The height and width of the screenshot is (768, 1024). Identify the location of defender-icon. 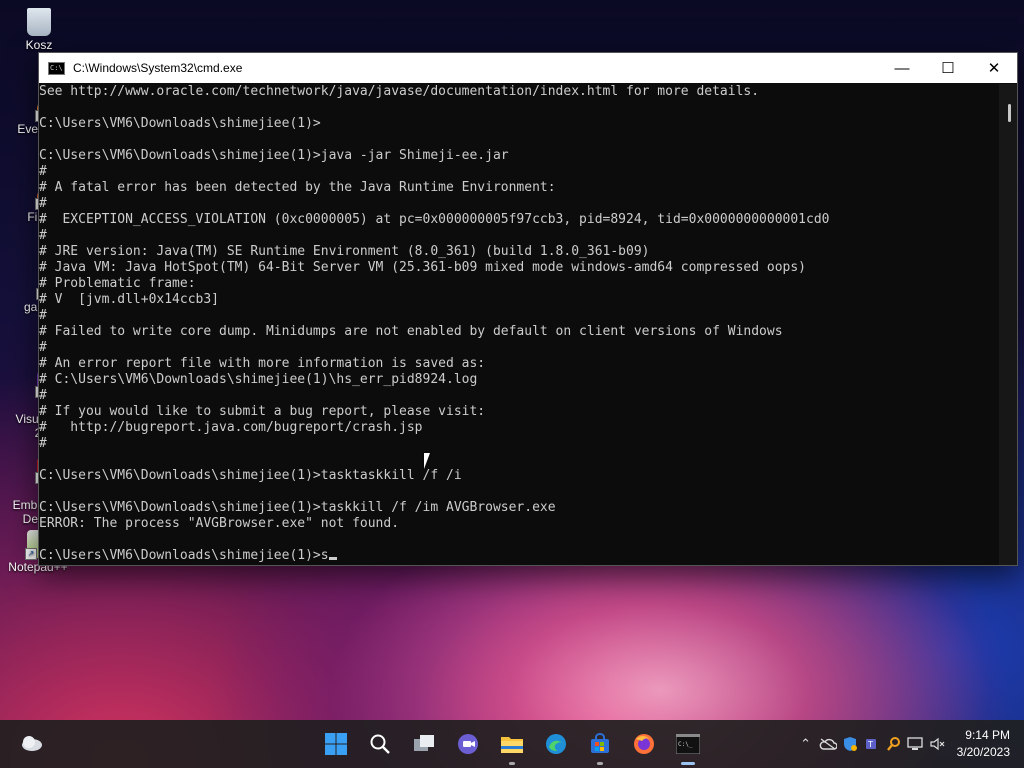
(850, 744).